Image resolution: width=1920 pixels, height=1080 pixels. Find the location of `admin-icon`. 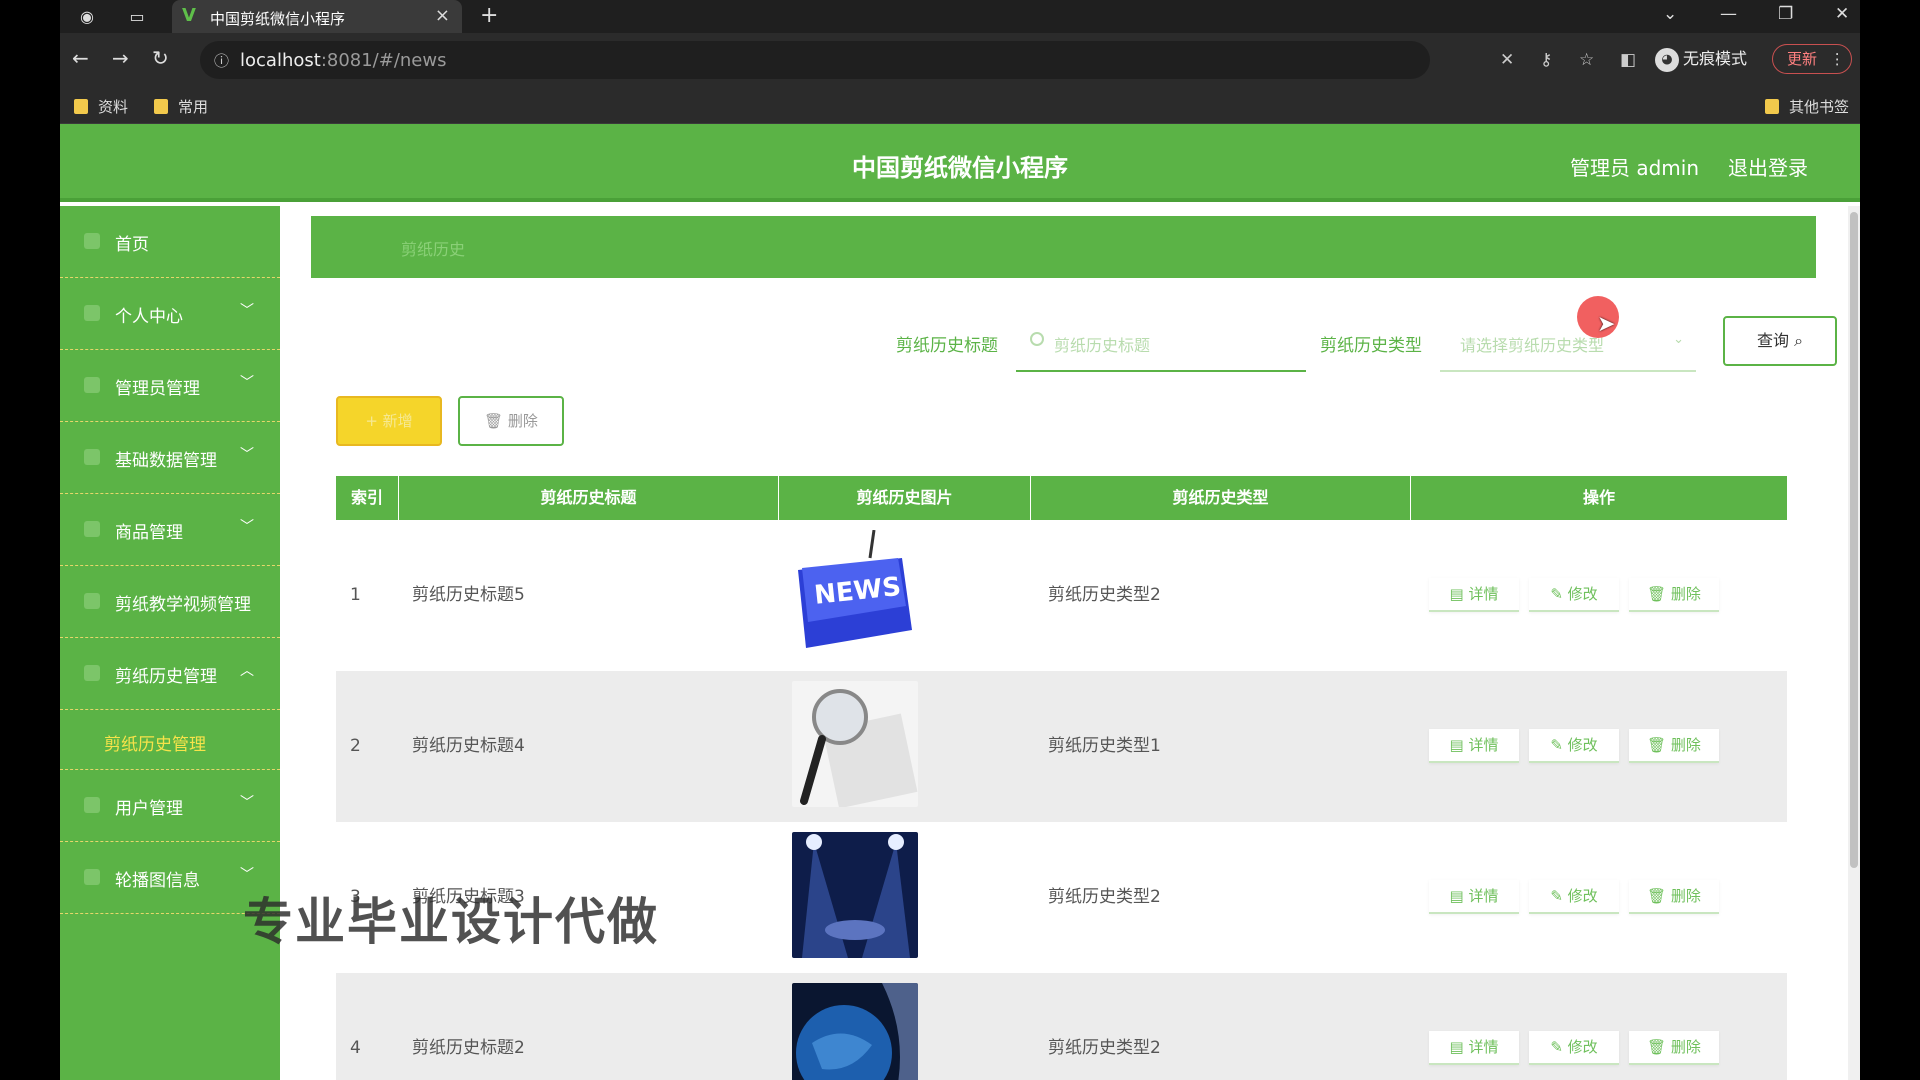

admin-icon is located at coordinates (92, 385).